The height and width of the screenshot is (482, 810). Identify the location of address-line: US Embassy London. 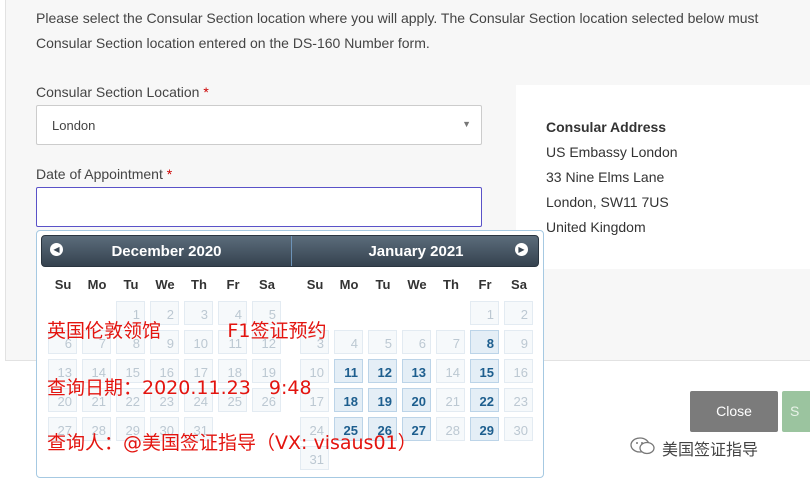
(612, 152).